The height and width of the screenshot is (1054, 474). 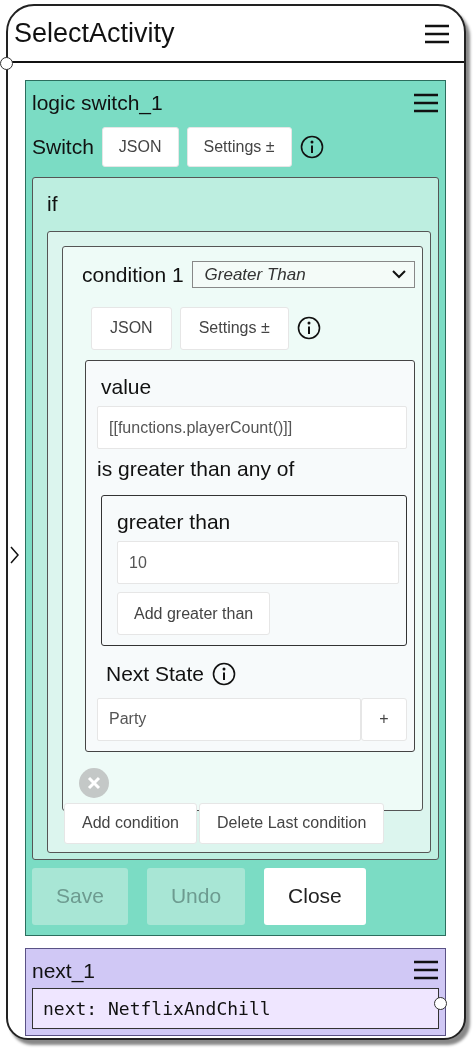 I want to click on window-title: SelectActivity, so click(x=94, y=34).